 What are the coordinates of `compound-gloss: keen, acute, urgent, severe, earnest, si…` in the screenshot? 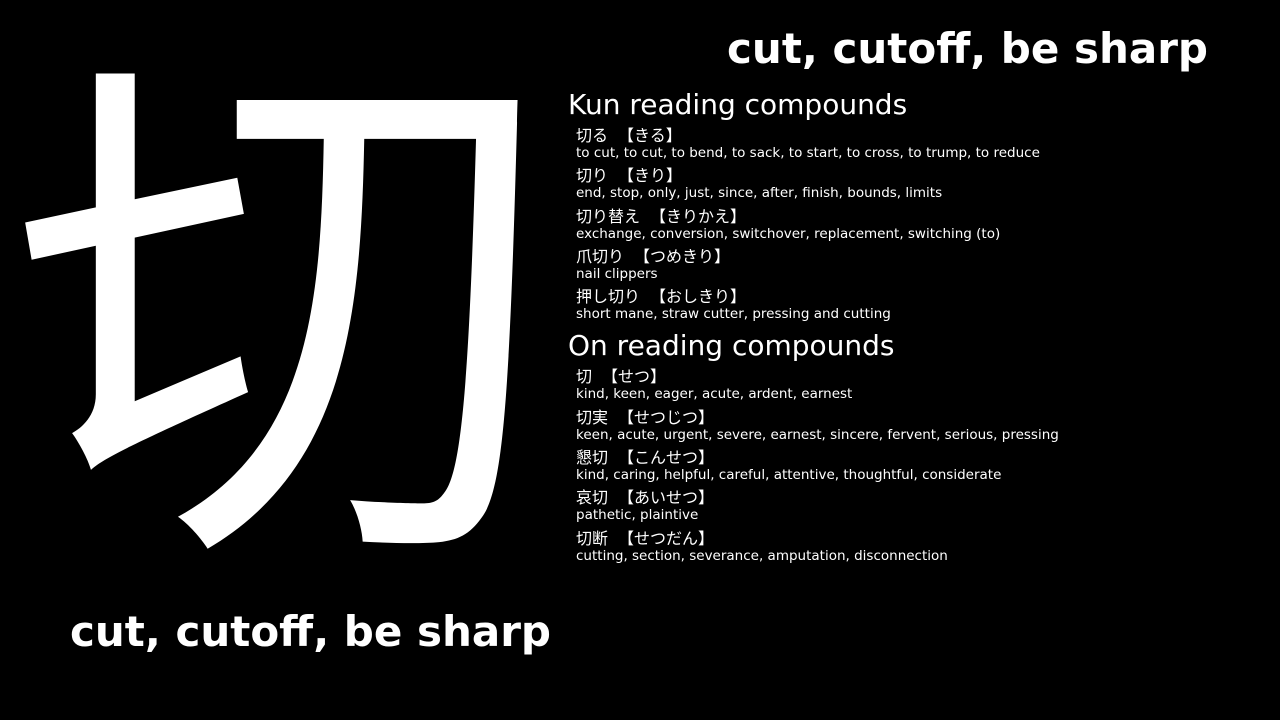 It's located at (817, 434).